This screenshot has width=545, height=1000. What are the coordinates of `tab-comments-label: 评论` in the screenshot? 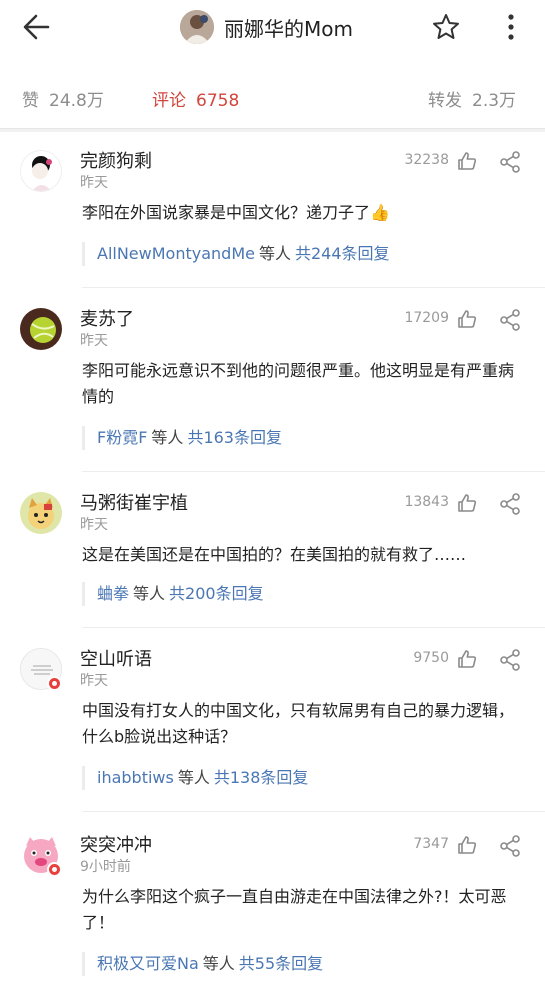 It's located at (169, 101).